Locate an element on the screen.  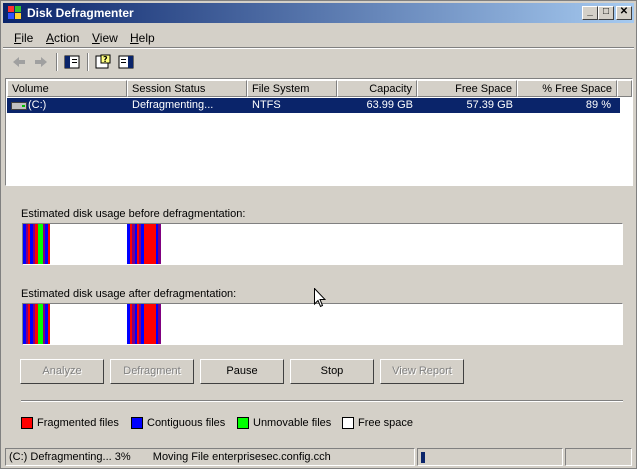
legend-separator is located at coordinates (322, 401).